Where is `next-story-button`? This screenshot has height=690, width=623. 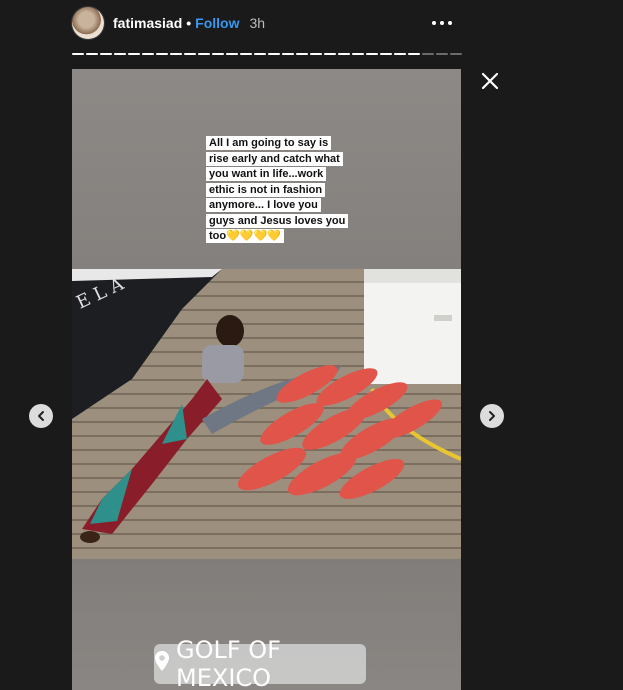 next-story-button is located at coordinates (492, 416).